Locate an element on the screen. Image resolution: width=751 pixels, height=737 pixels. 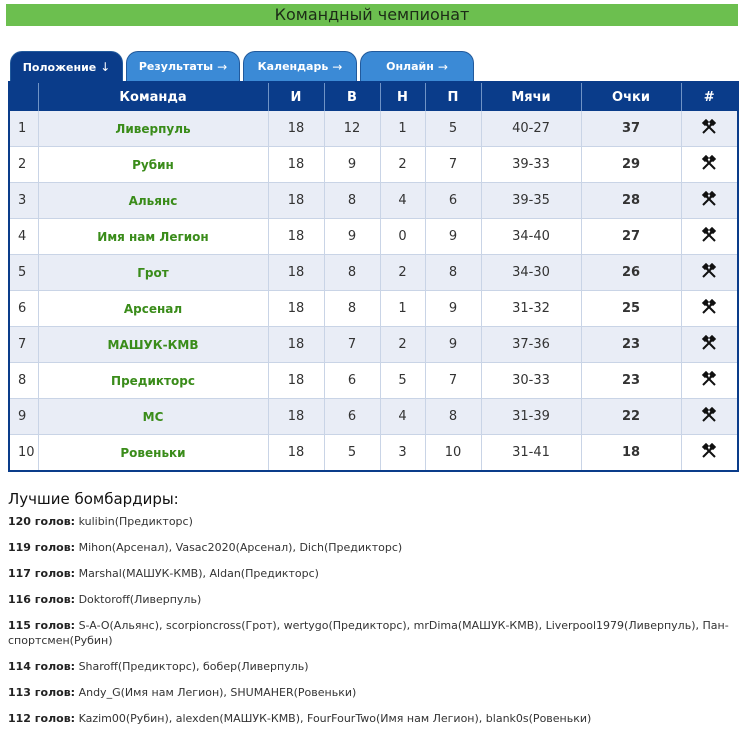
row-points: 18 is located at coordinates (631, 452).